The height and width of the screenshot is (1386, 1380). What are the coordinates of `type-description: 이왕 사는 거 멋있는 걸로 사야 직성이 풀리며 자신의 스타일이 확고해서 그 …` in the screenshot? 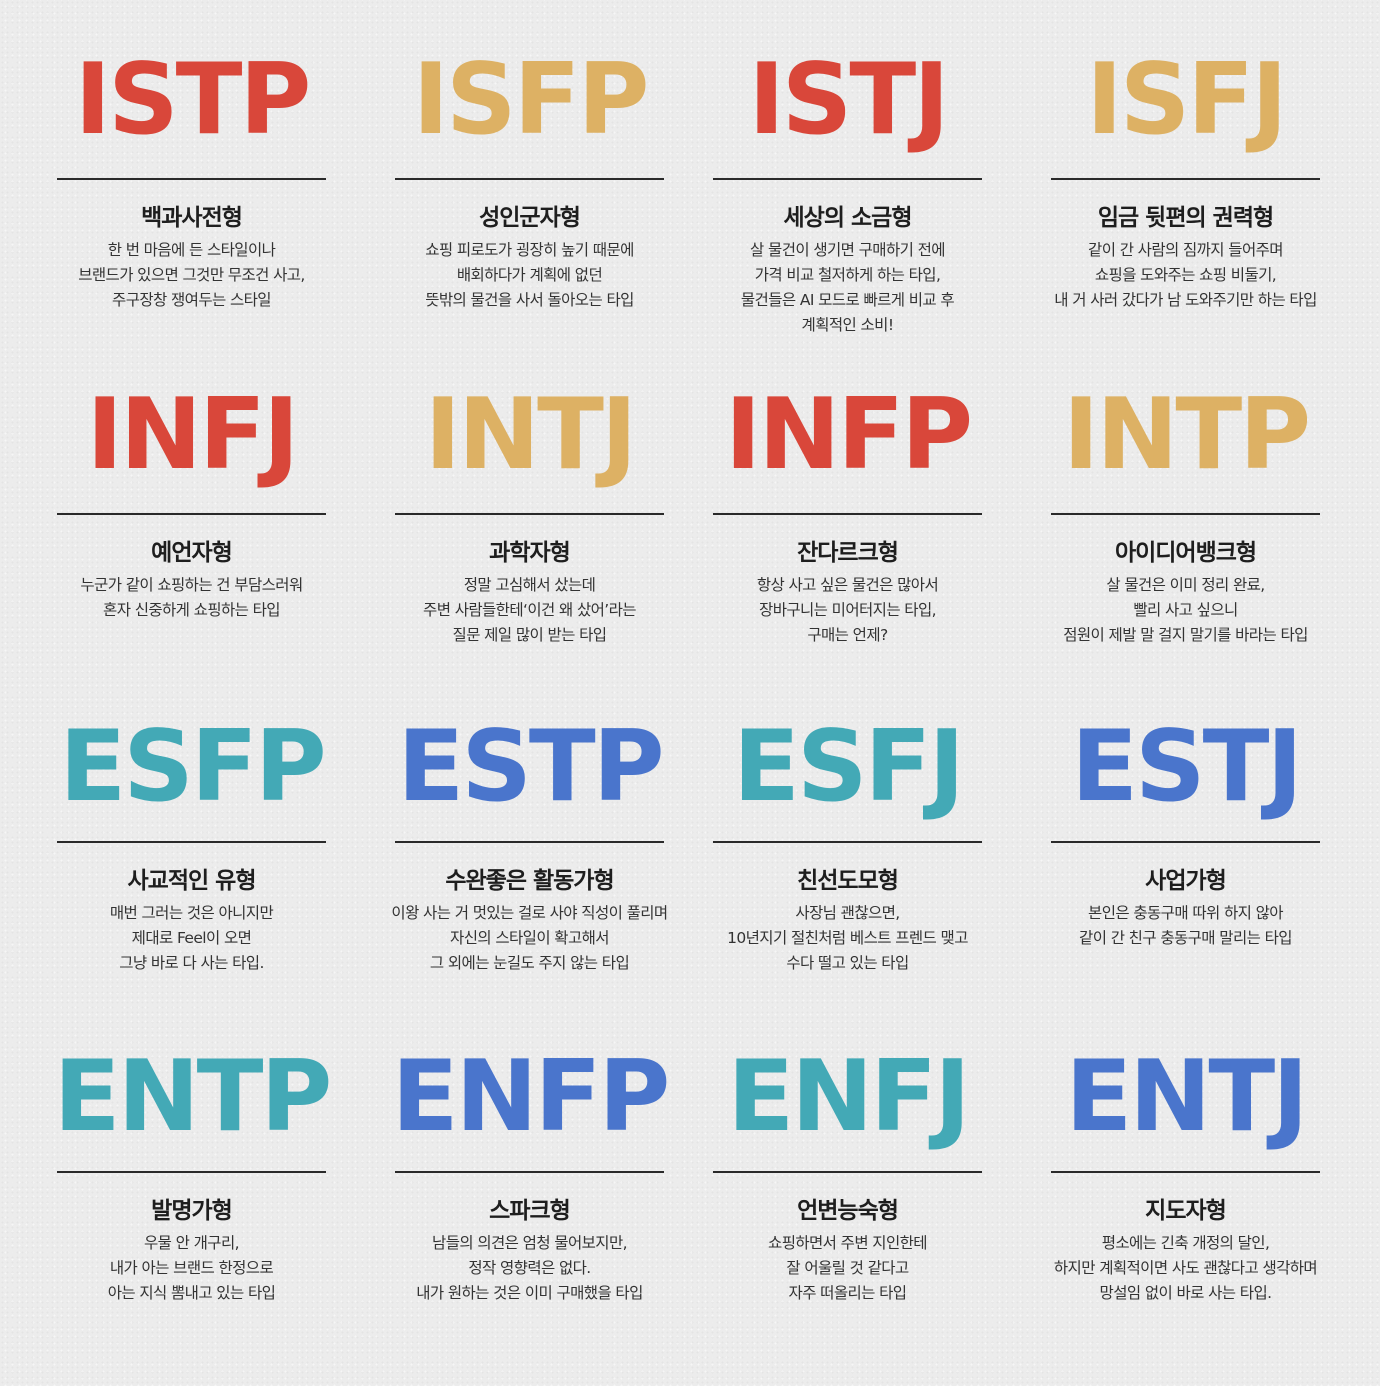 It's located at (529, 938).